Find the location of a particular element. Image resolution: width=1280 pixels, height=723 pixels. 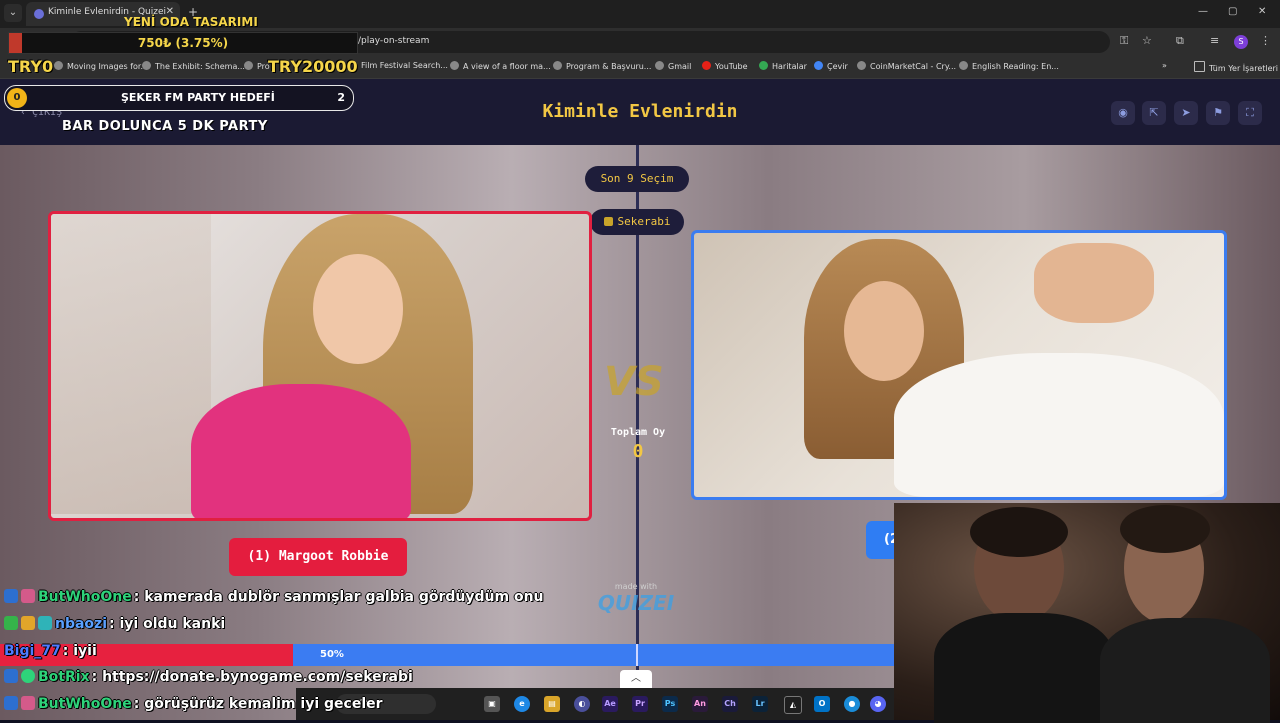

bookmarks-overflow-button: » is located at coordinates (1164, 65).